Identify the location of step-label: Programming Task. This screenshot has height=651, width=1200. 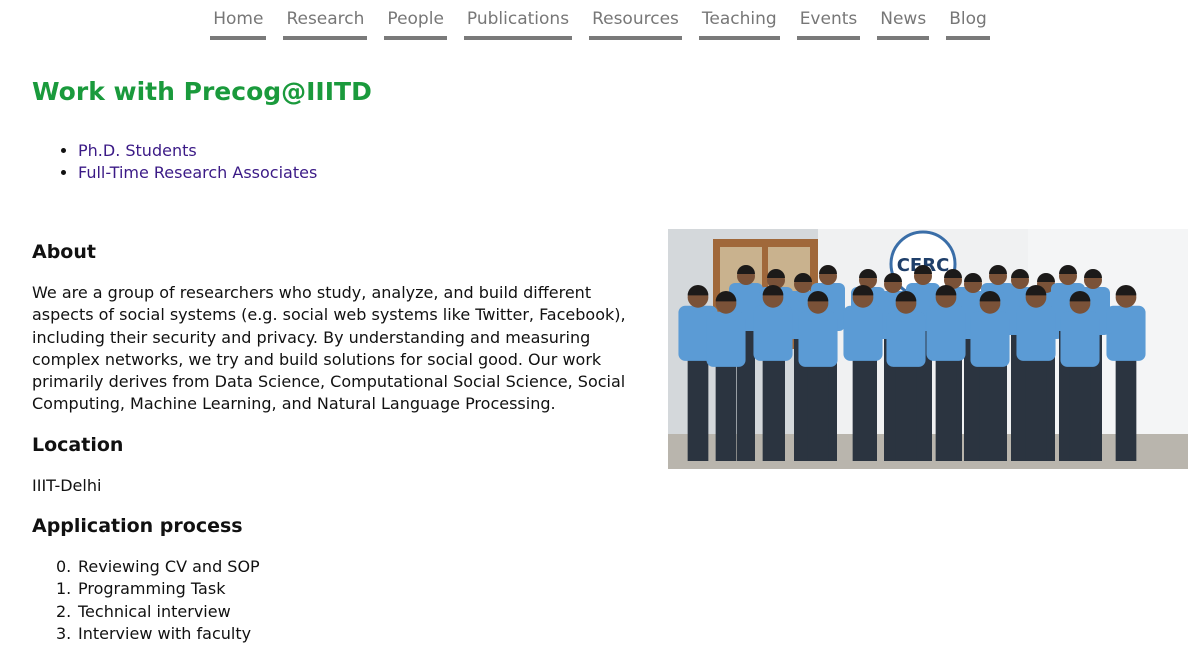
(152, 589).